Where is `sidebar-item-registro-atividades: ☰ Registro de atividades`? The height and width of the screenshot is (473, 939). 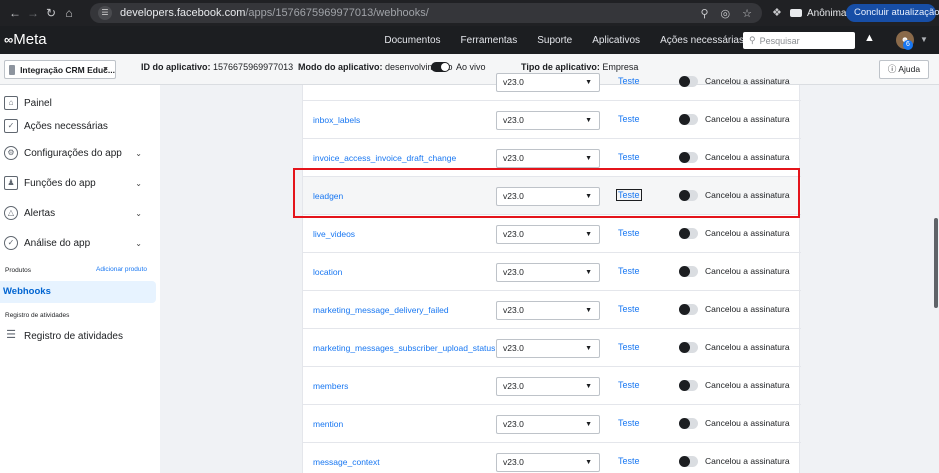 sidebar-item-registro-atividades: ☰ Registro de atividades is located at coordinates (79, 336).